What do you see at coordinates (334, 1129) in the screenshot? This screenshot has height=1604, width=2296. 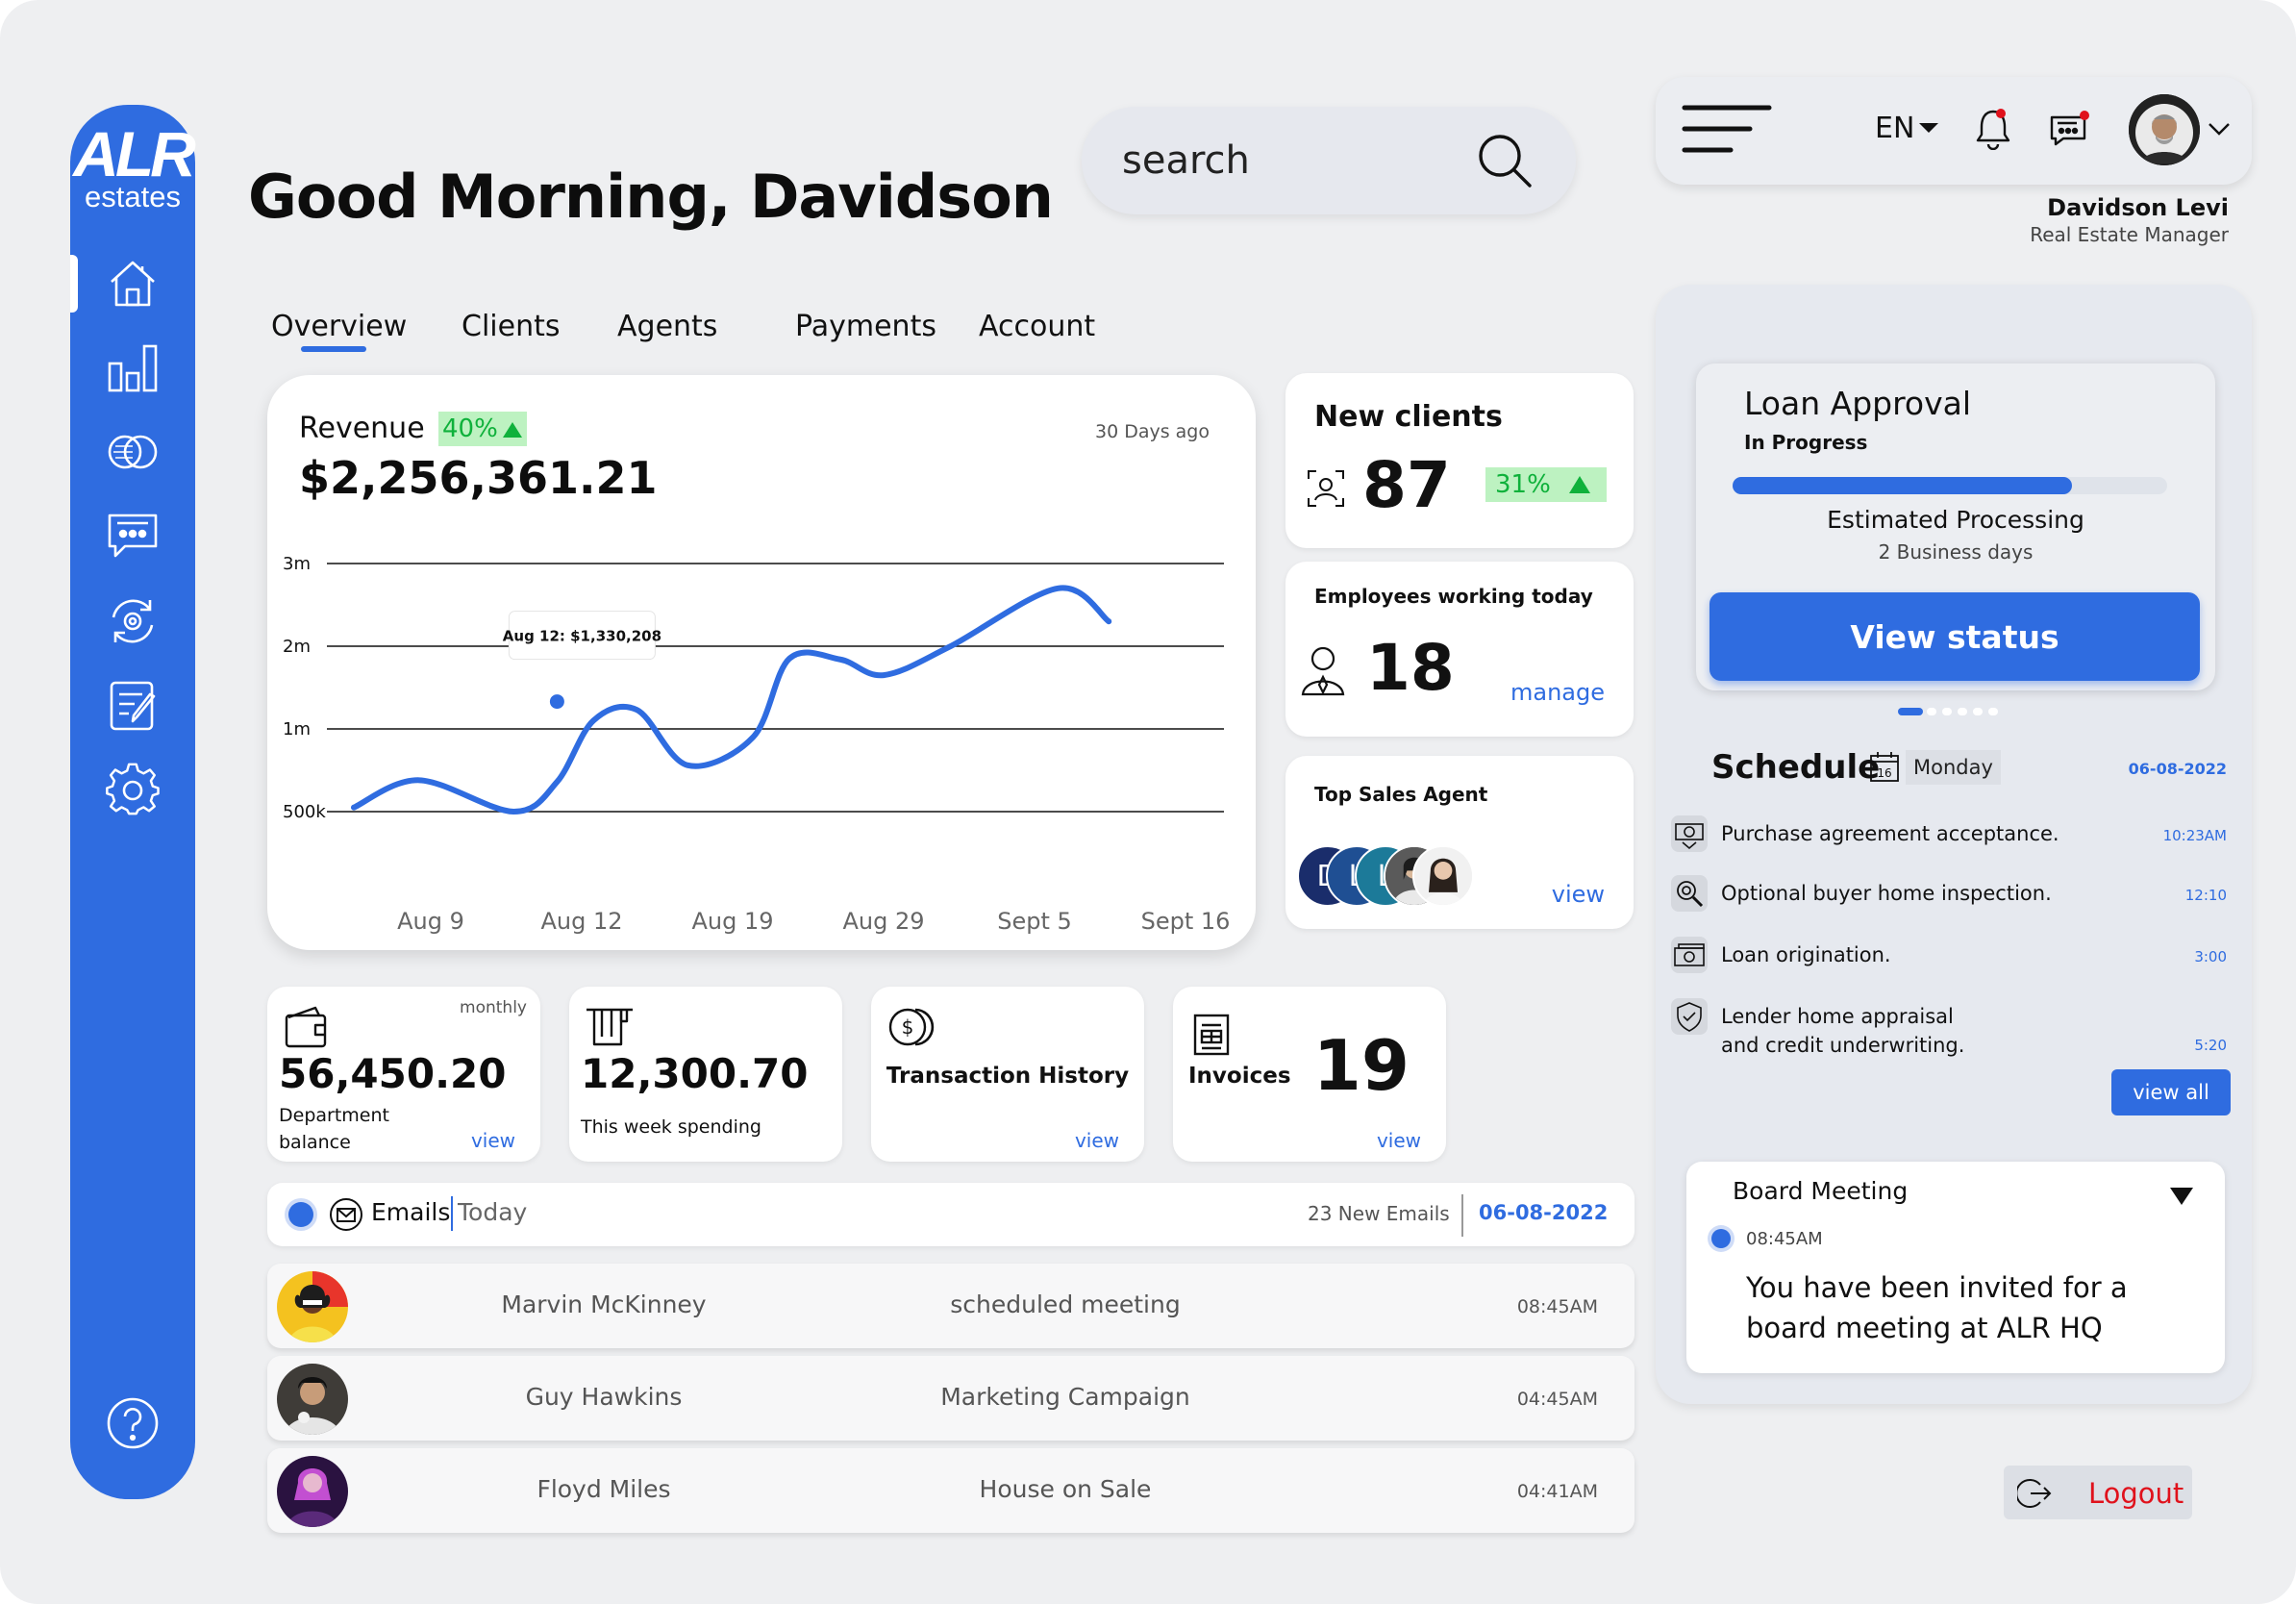 I see `department-balance-label: Department balance` at bounding box center [334, 1129].